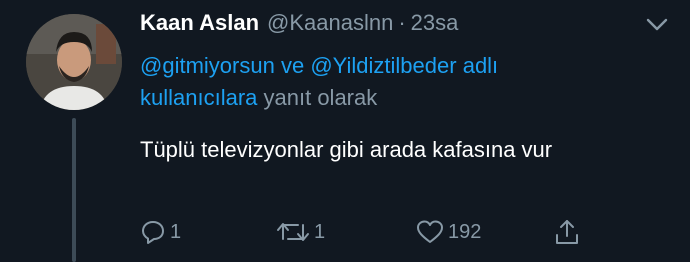 The image size is (690, 262). I want to click on reply-count: 1, so click(176, 231).